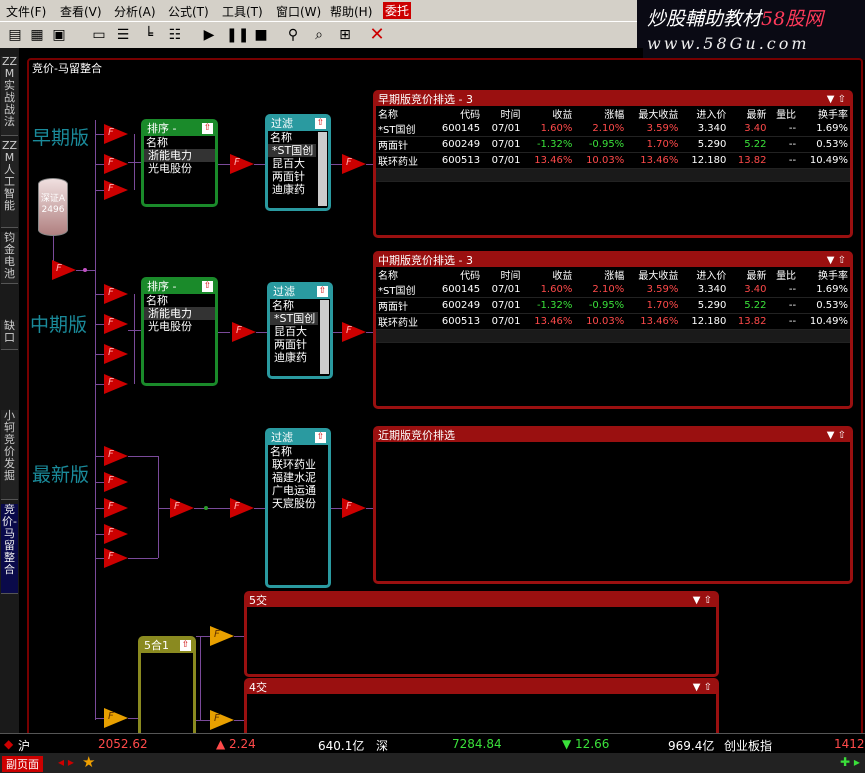  Describe the element at coordinates (9, 96) in the screenshot. I see `tab-zzm-zhanfa: ZZM实战战法` at that location.